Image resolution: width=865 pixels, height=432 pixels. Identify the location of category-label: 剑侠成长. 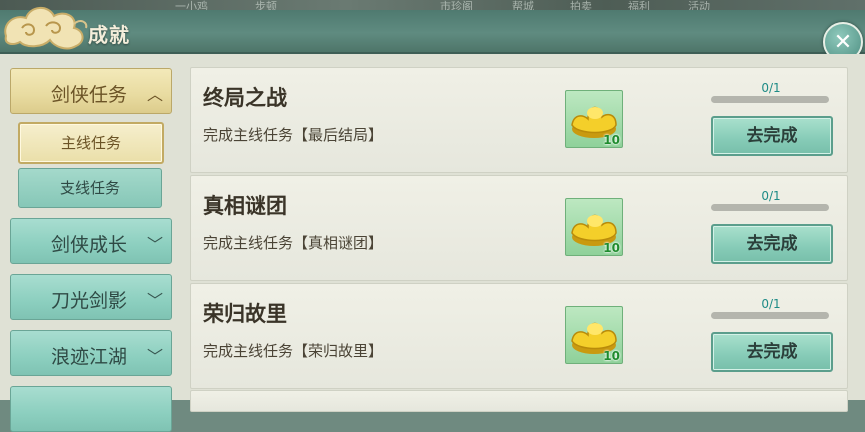
(89, 245).